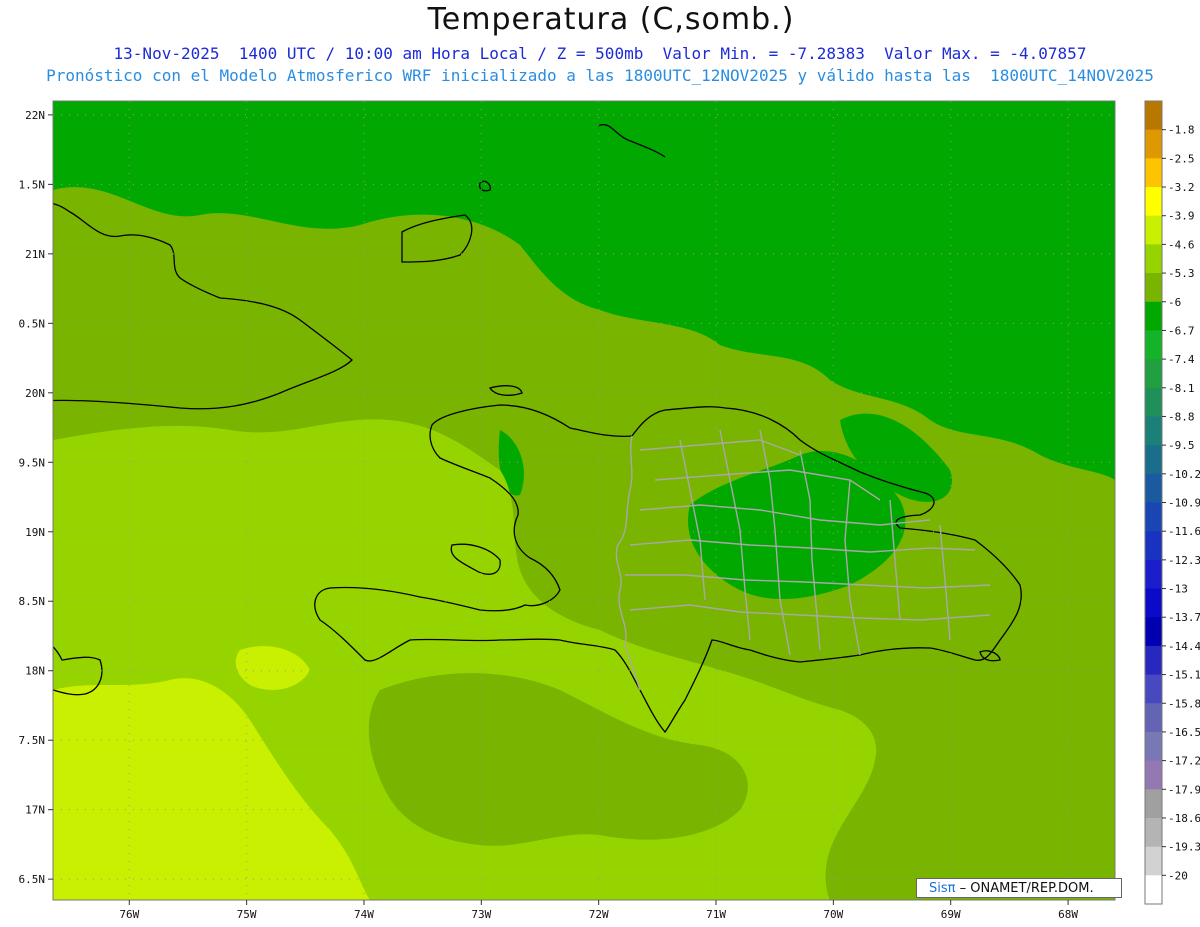  I want to click on colorbar-label: -13.7, so click(1184, 617).